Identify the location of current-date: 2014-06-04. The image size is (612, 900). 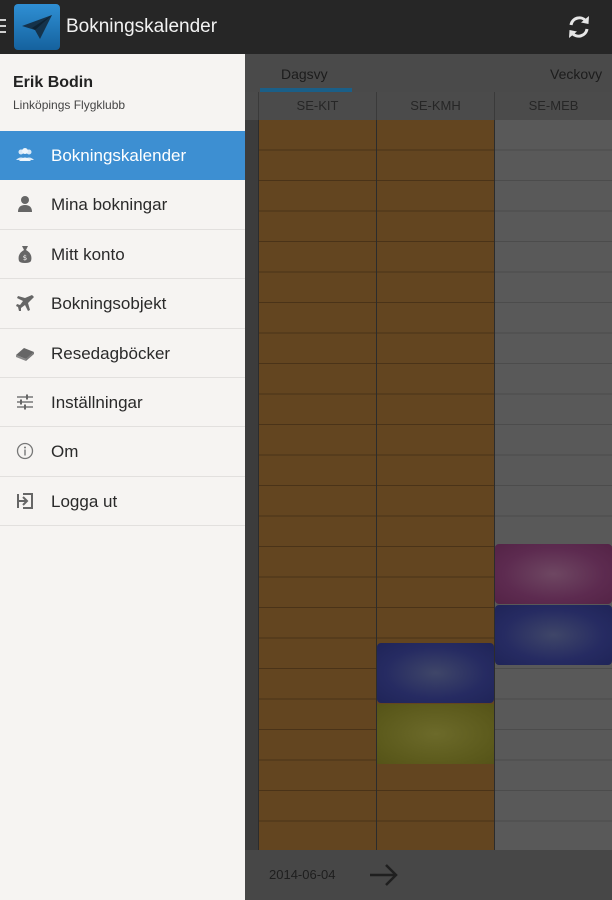
(302, 874).